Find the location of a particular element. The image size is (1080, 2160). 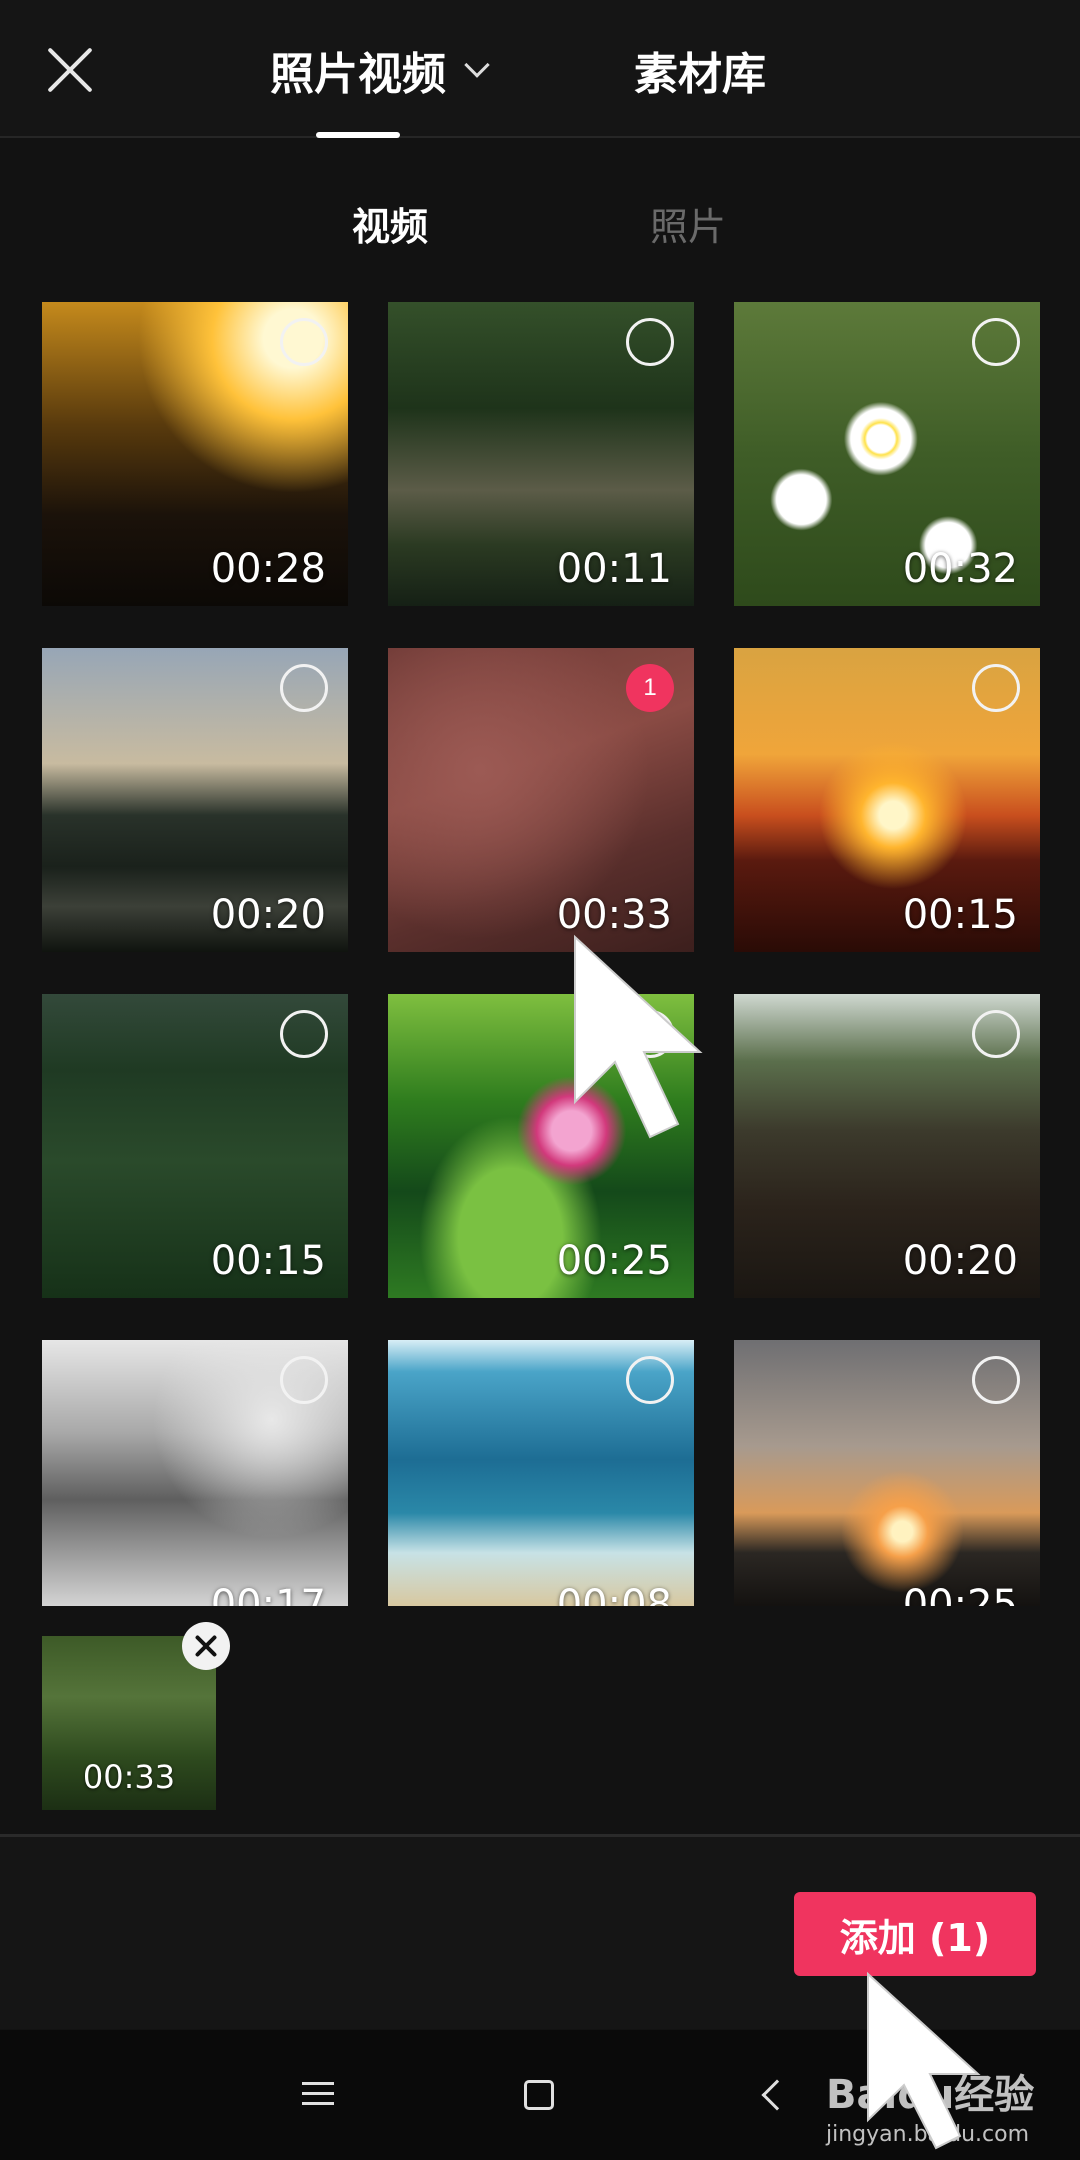

subtab-videos: 视频 is located at coordinates (390, 223).